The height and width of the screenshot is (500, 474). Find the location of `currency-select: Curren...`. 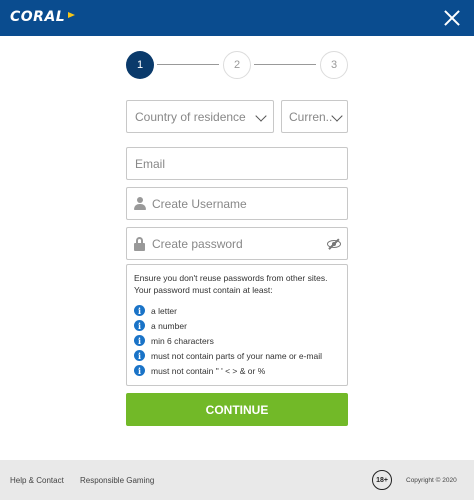

currency-select: Curren... is located at coordinates (314, 116).